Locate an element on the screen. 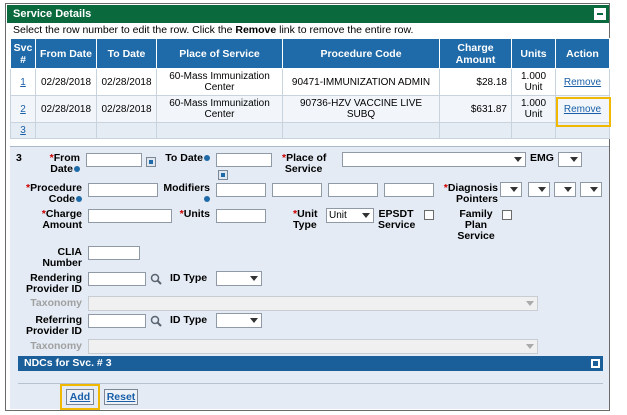 This screenshot has height=415, width=627. table-row: 3 is located at coordinates (310, 130).